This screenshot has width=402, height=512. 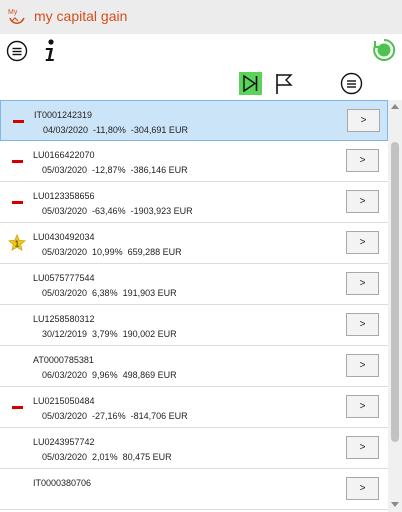 What do you see at coordinates (109, 170) in the screenshot?
I see `gain-percent: -12,87%` at bounding box center [109, 170].